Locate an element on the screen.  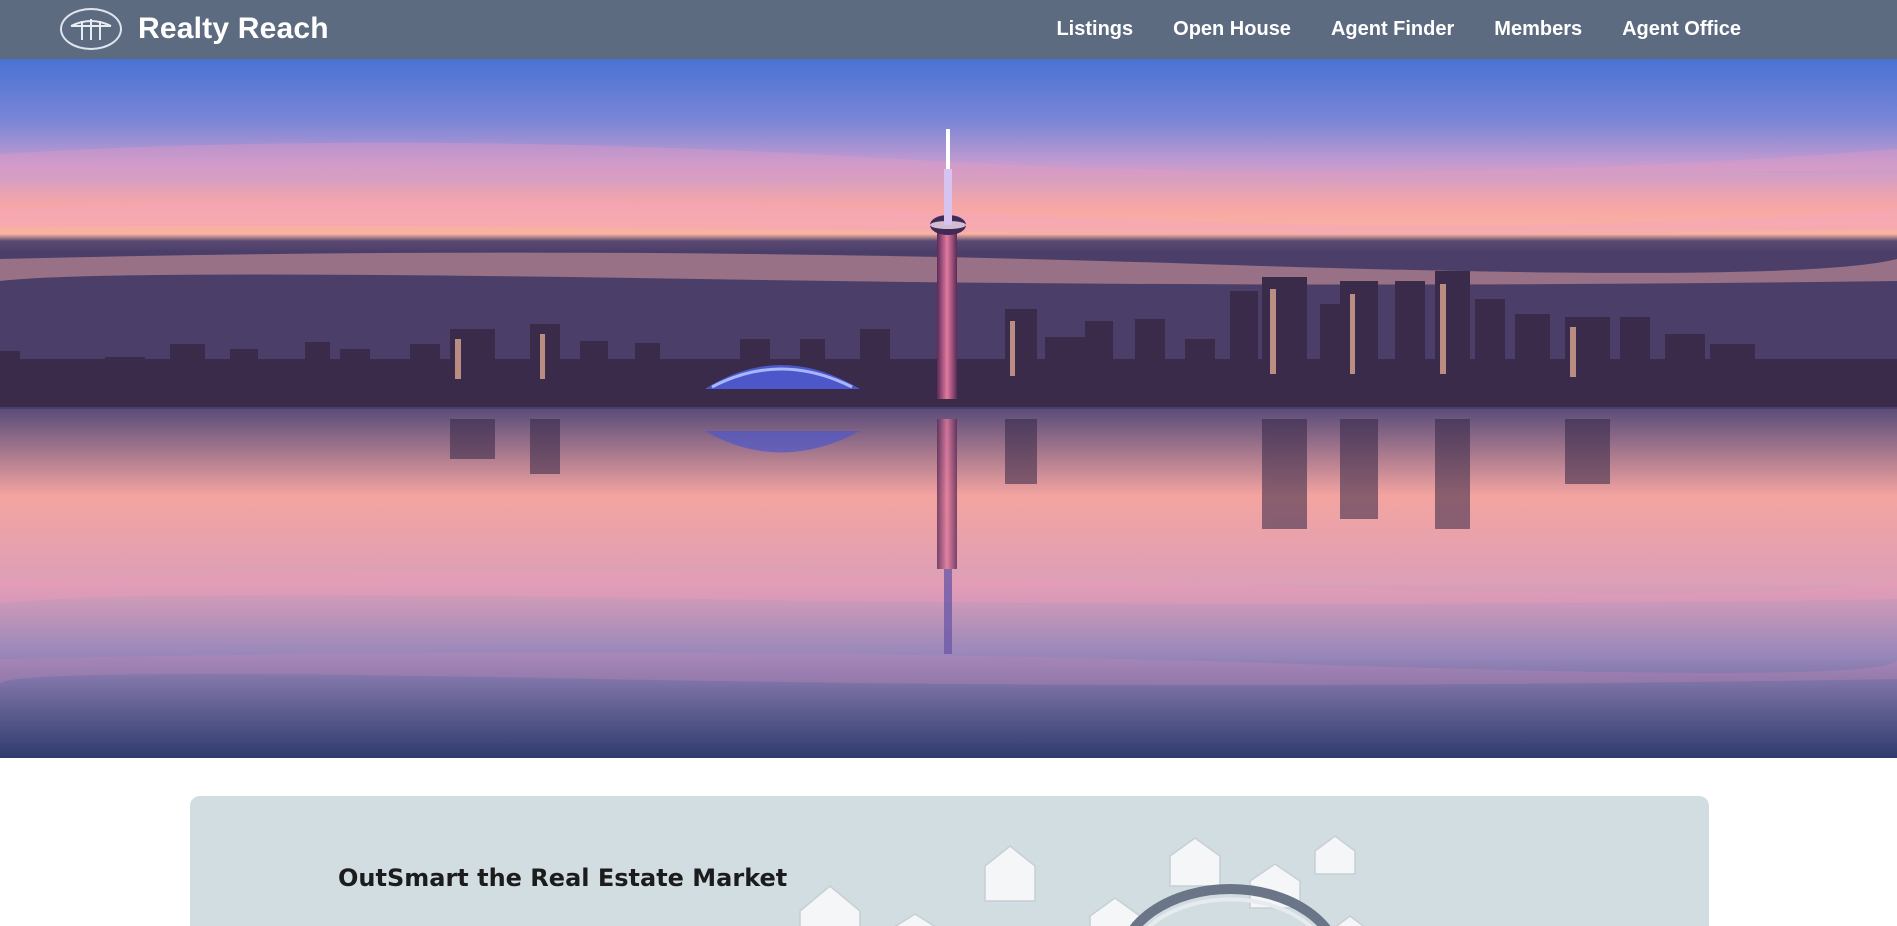
nav-open-house: Open House is located at coordinates (1232, 29).